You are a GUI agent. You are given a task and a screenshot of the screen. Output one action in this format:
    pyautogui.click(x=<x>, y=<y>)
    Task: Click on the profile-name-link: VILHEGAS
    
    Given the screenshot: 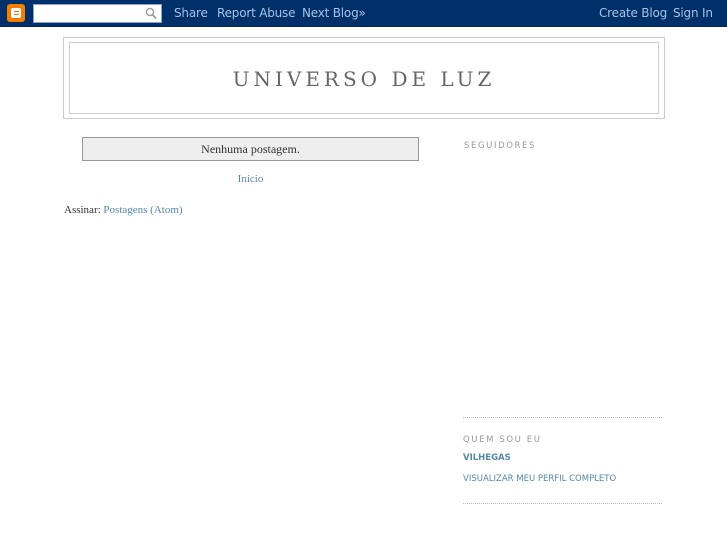 What is the action you would take?
    pyautogui.click(x=487, y=458)
    